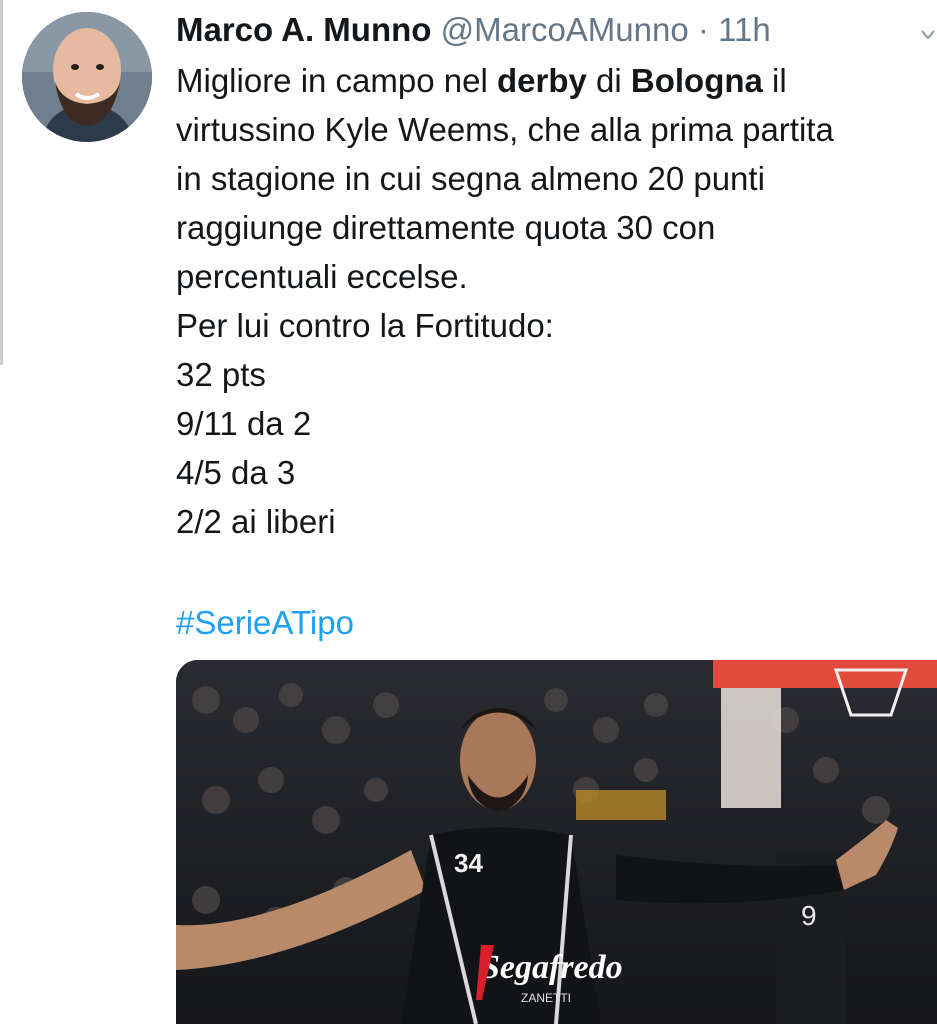 This screenshot has height=1024, width=937. I want to click on tweet-text-line: raggiunge direttamente quota 30 con, so click(446, 227).